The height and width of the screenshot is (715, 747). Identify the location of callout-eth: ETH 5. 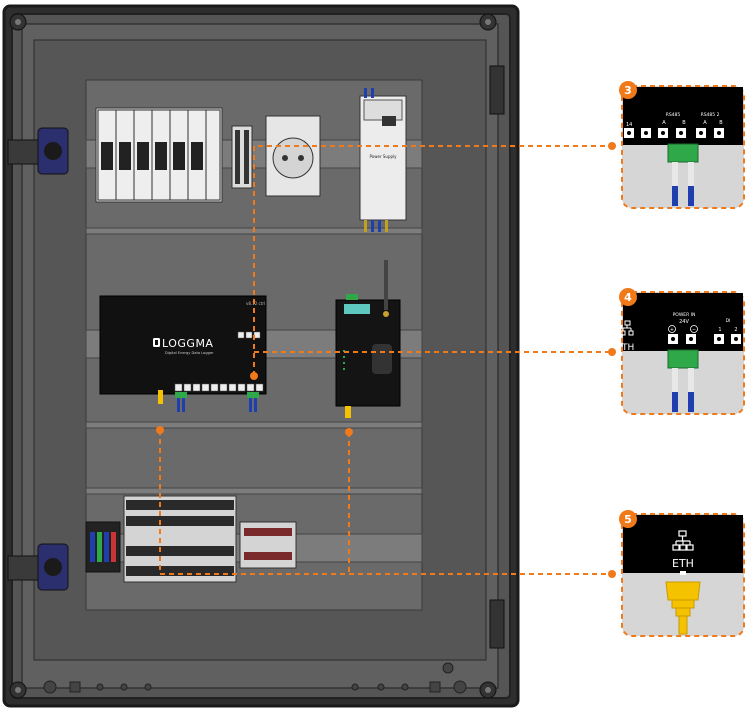
(682, 573).